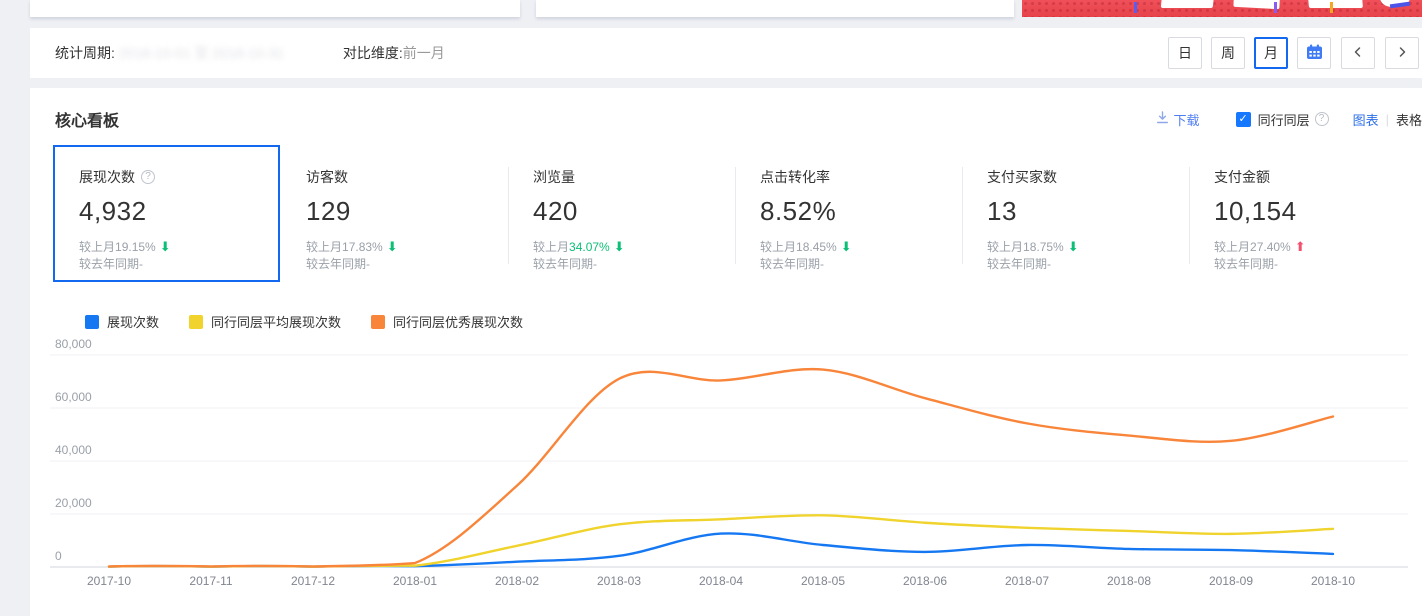 Image resolution: width=1422 pixels, height=616 pixels. What do you see at coordinates (87, 121) in the screenshot?
I see `panel-title: 核心看板` at bounding box center [87, 121].